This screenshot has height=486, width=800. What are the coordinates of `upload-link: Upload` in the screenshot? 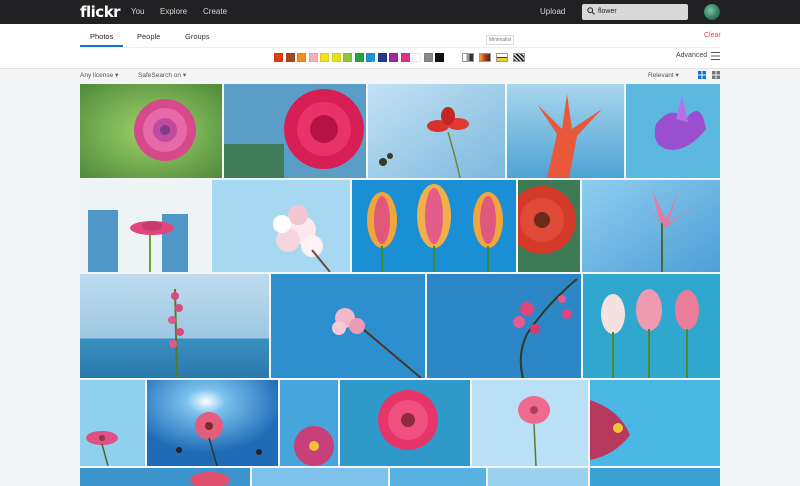 It's located at (552, 11).